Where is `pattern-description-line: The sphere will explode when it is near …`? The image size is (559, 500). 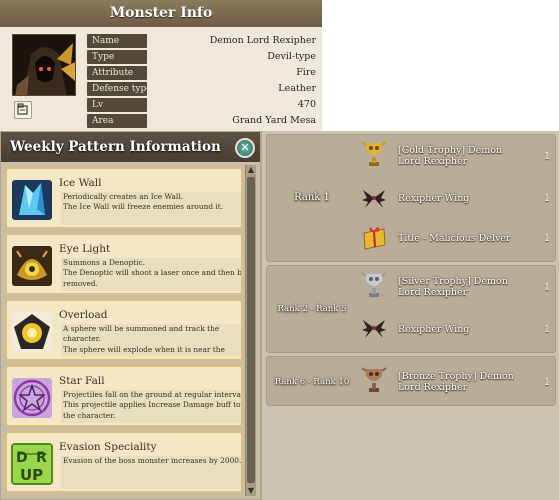
pattern-description-line: The sphere will explode when it is near … is located at coordinates (144, 349).